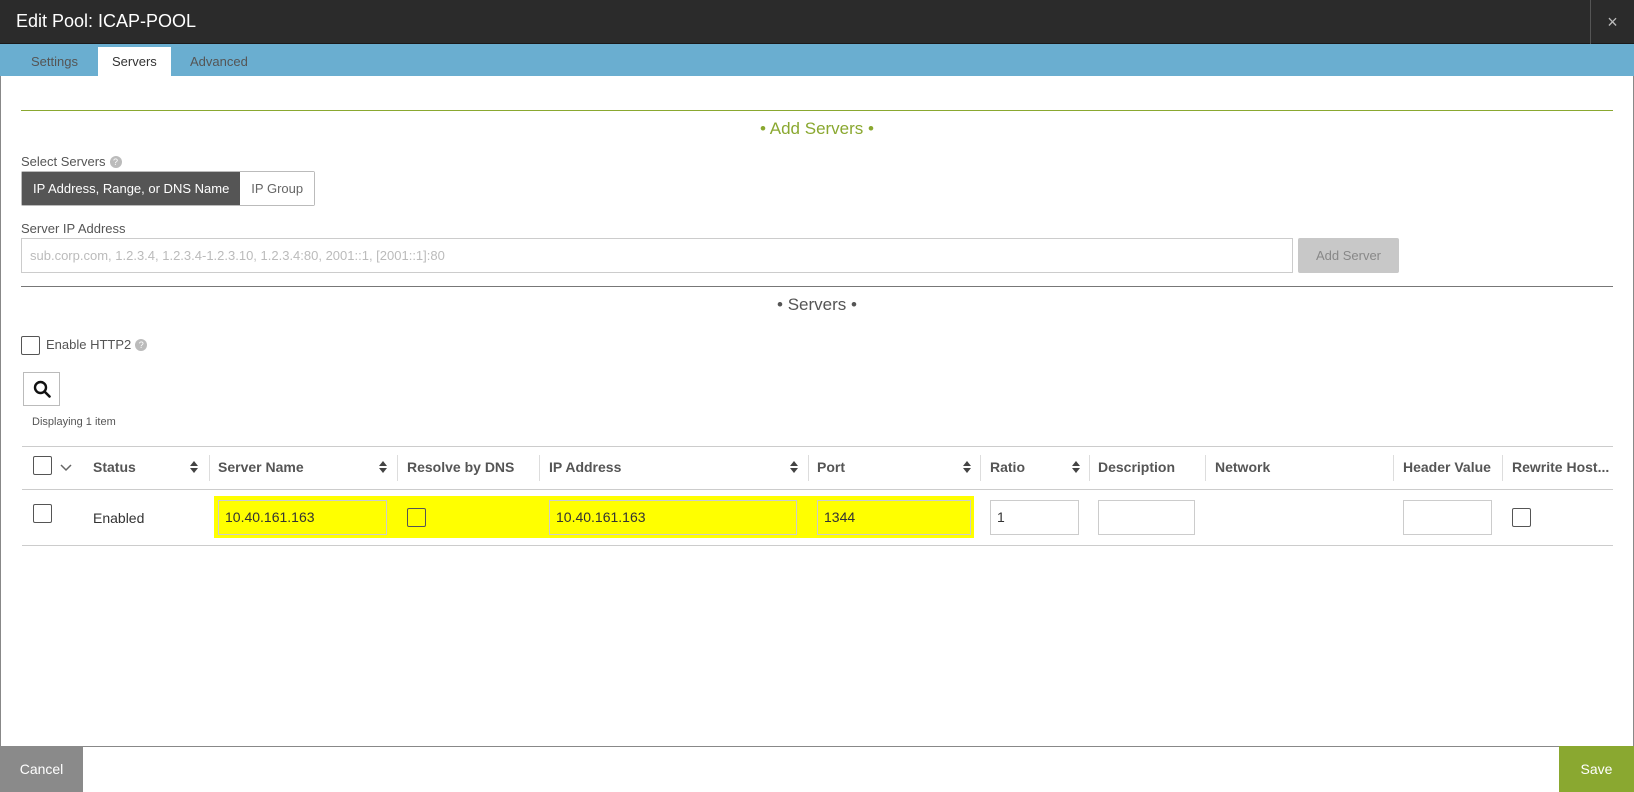 This screenshot has width=1634, height=792. Describe the element at coordinates (42, 513) in the screenshot. I see `row-select-checkbox` at that location.